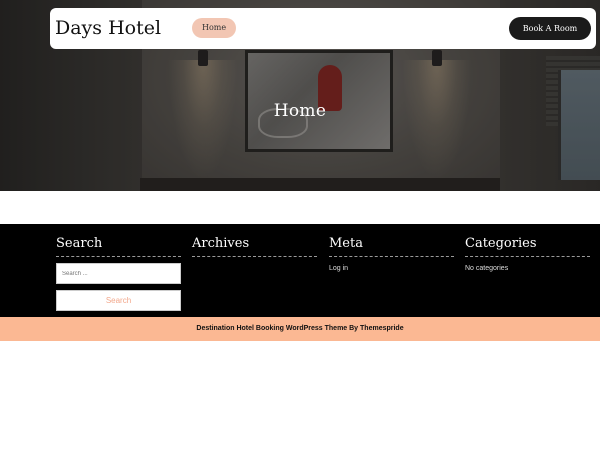  I want to click on widget-search-title: Search, so click(118, 246).